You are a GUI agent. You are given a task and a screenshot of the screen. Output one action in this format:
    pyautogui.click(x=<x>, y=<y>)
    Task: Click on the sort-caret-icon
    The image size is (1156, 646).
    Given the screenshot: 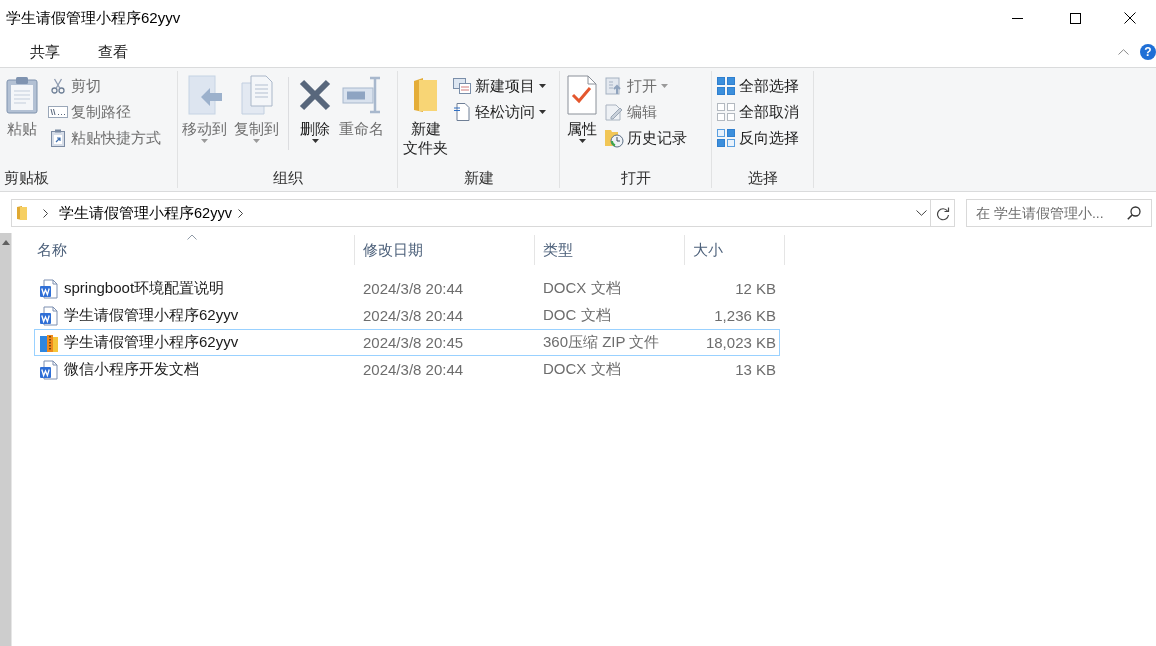 What is the action you would take?
    pyautogui.click(x=191, y=237)
    